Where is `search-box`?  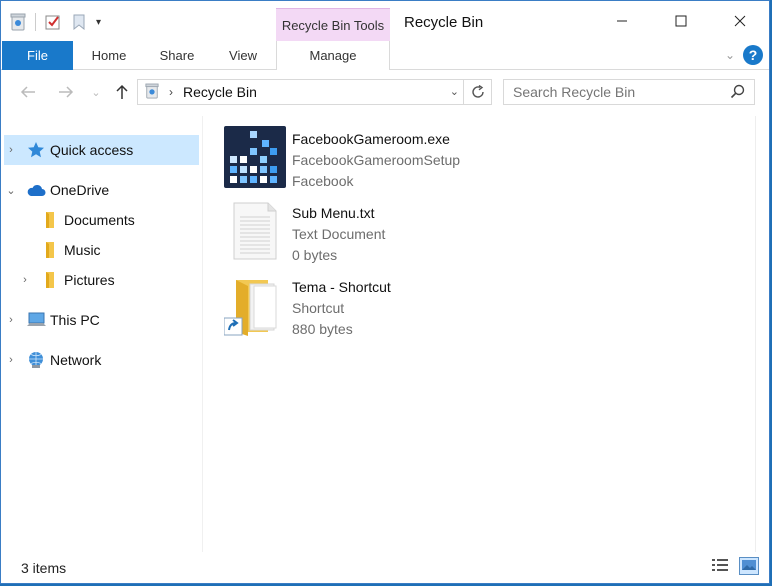 search-box is located at coordinates (629, 92).